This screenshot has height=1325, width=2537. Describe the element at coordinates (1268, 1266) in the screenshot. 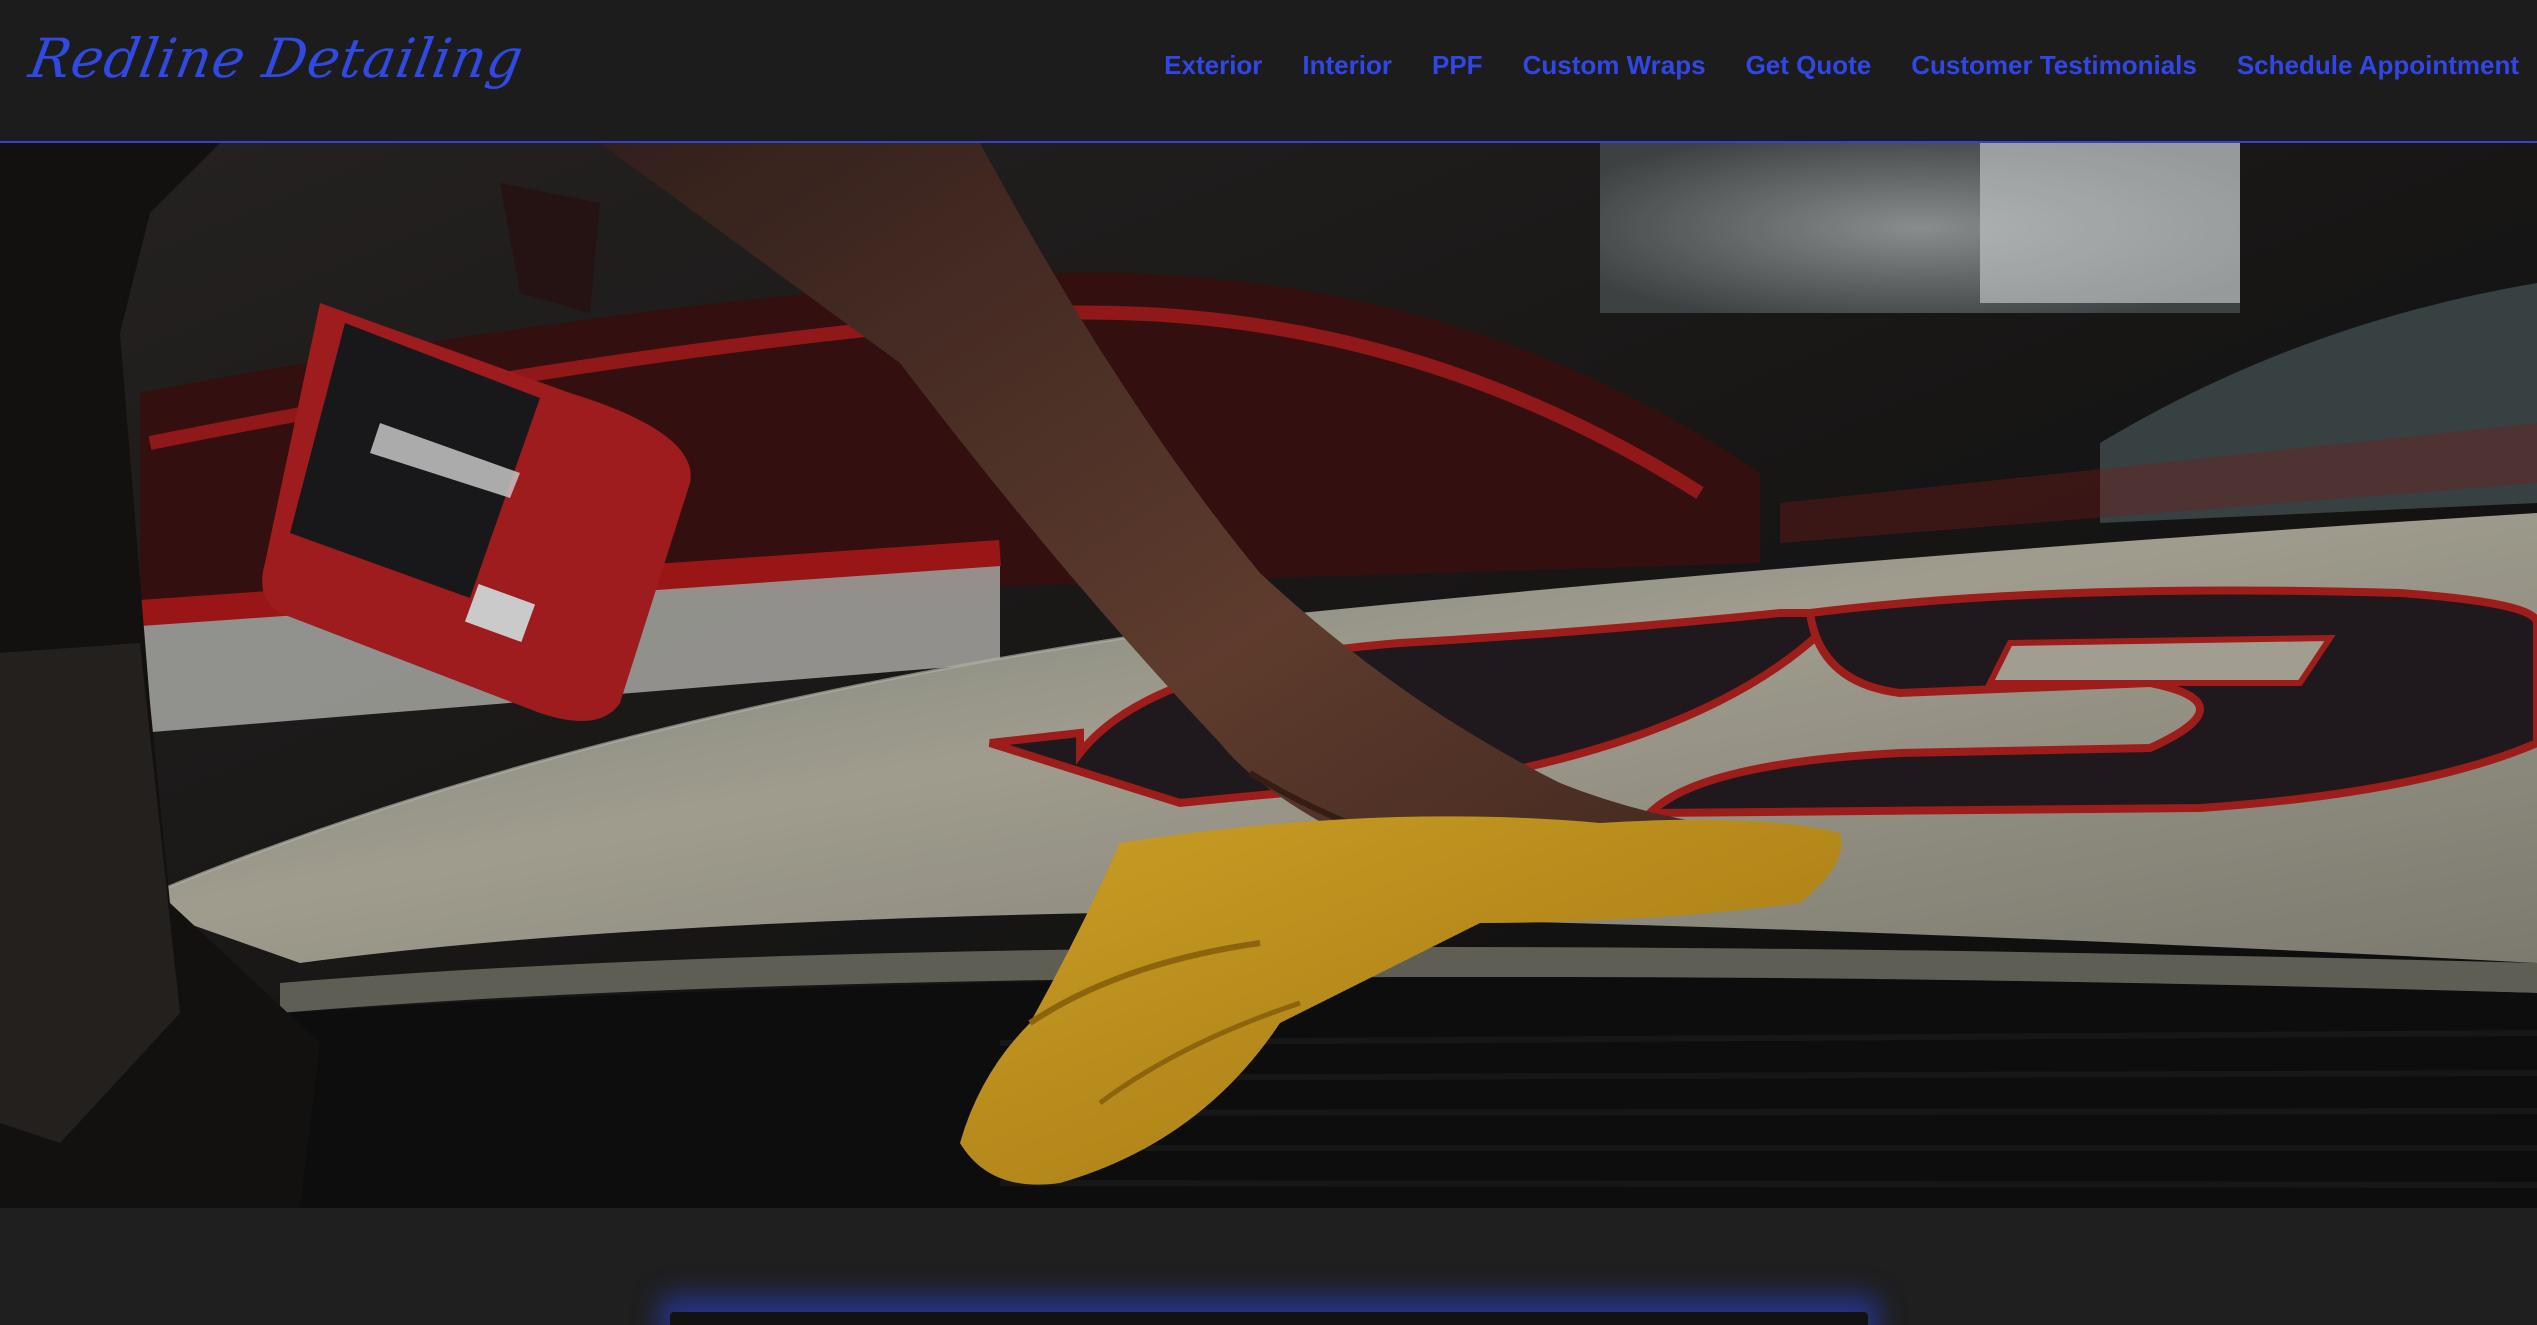

I see `content-section` at that location.